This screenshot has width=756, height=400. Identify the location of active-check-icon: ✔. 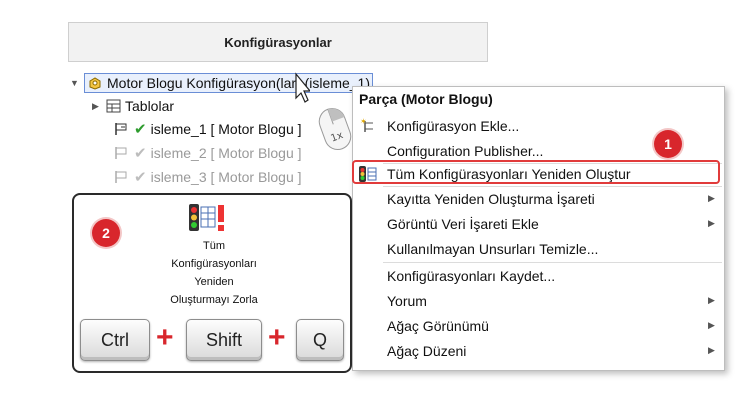
(140, 129).